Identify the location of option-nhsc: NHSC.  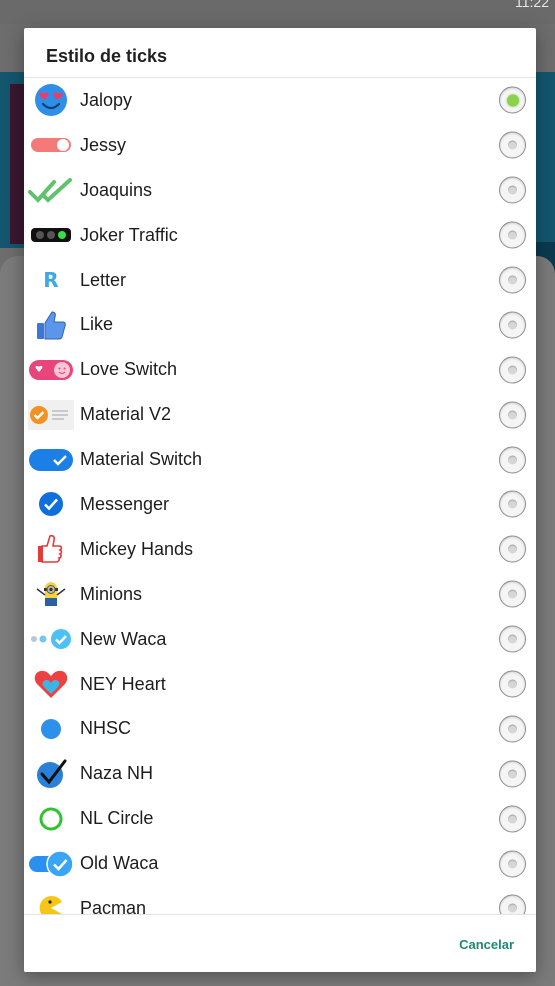
(280, 728).